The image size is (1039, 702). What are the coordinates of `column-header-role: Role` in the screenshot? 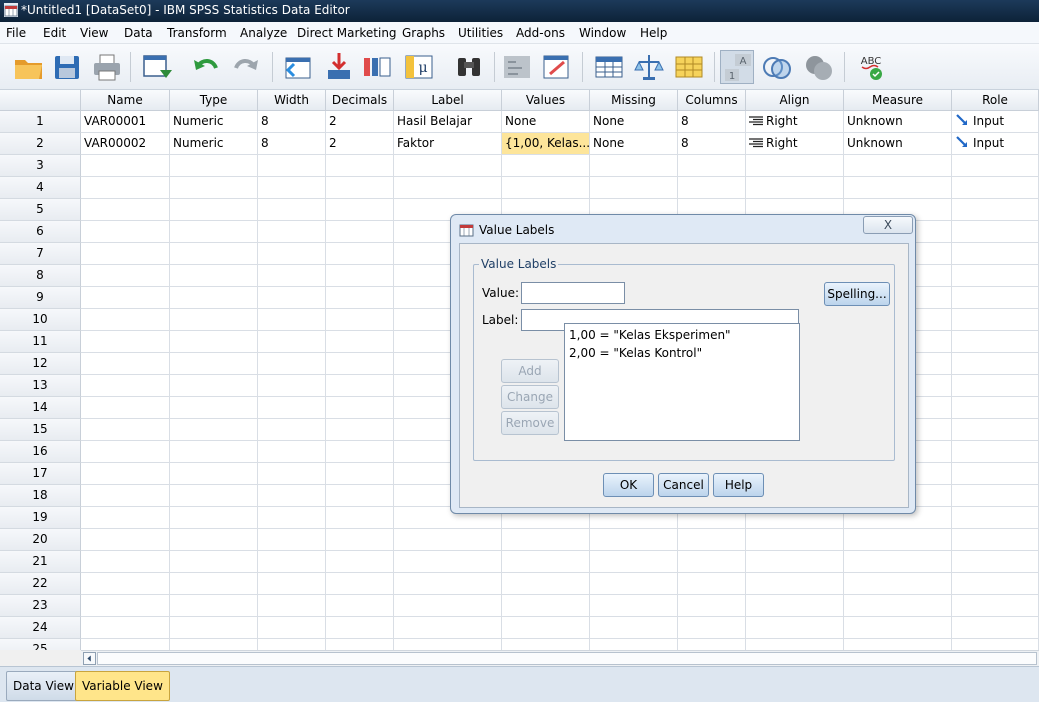 It's located at (995, 100).